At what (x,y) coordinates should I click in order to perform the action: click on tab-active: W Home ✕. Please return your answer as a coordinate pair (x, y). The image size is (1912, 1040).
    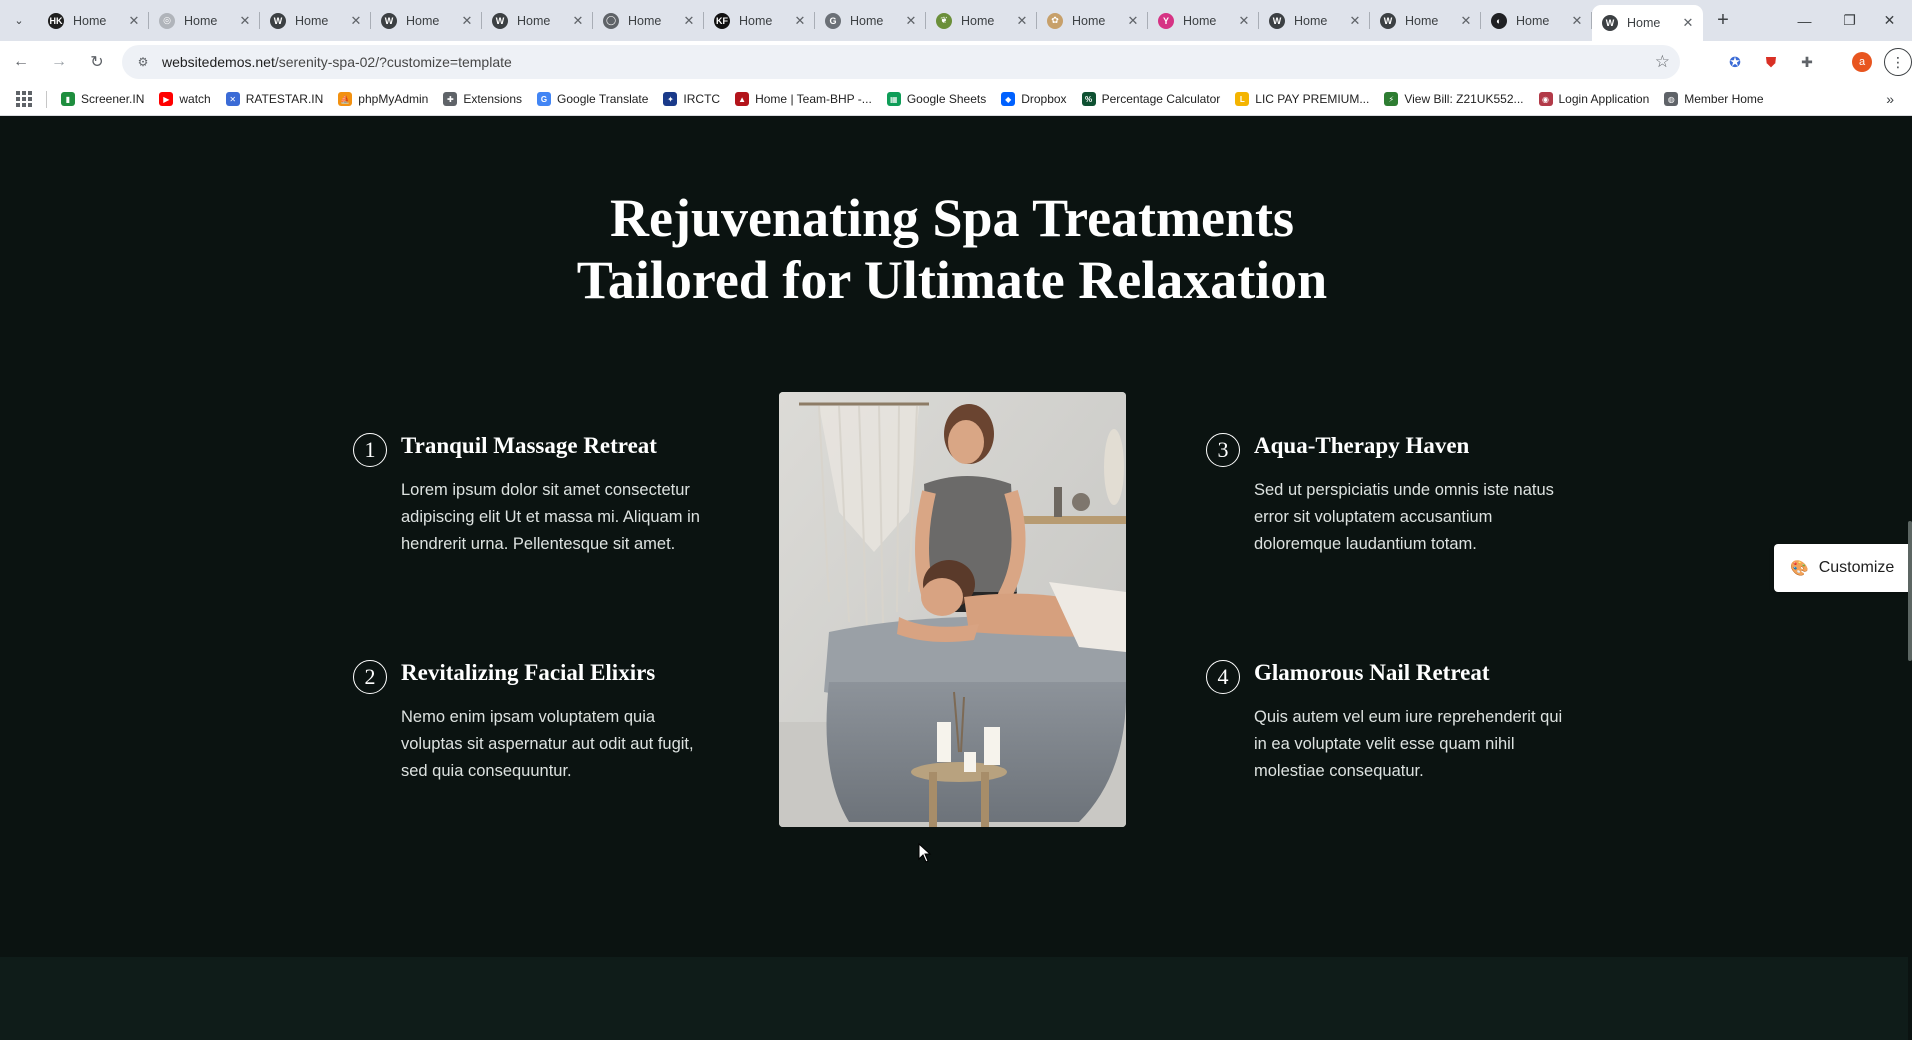
    Looking at the image, I should click on (1647, 23).